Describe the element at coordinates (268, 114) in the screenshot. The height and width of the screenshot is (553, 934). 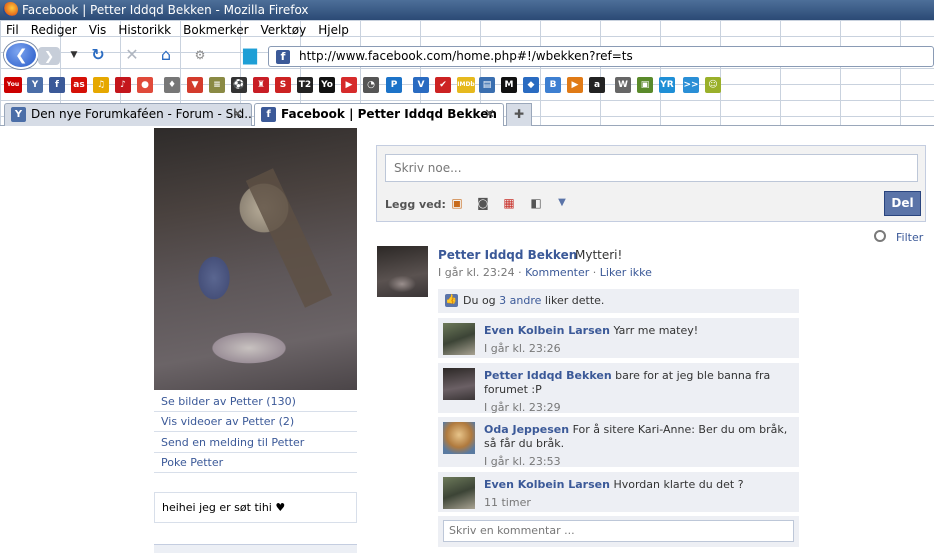
I see `facebook-favicon-icon: f` at that location.